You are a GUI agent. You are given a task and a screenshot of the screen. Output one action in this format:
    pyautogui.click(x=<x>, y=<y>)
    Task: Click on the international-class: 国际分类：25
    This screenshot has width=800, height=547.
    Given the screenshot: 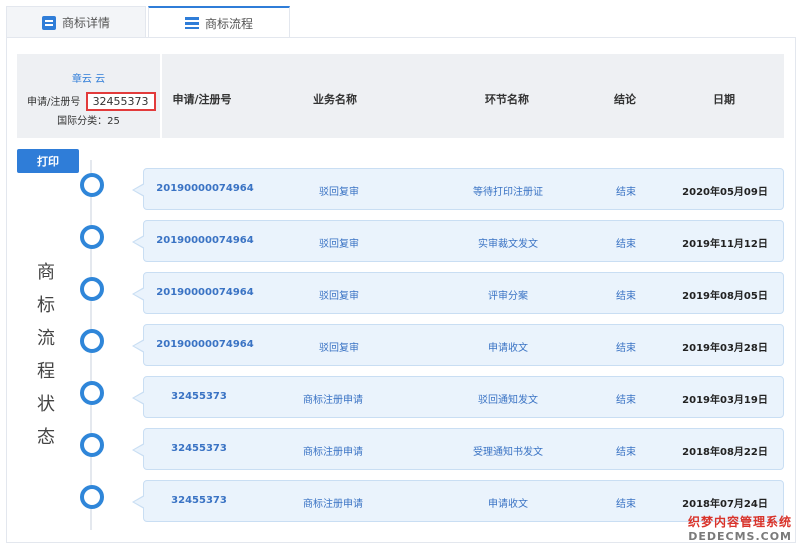 What is the action you would take?
    pyautogui.click(x=88, y=121)
    